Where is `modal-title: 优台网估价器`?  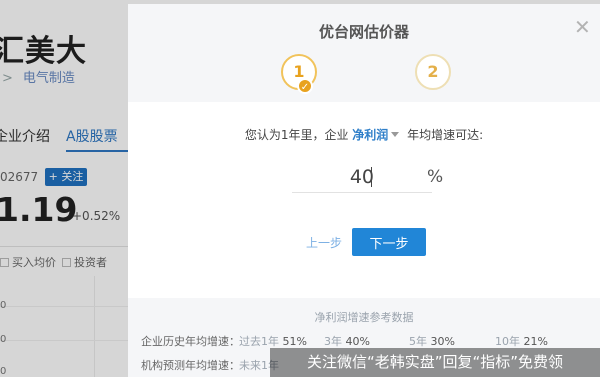 modal-title: 优台网估价器 is located at coordinates (363, 32).